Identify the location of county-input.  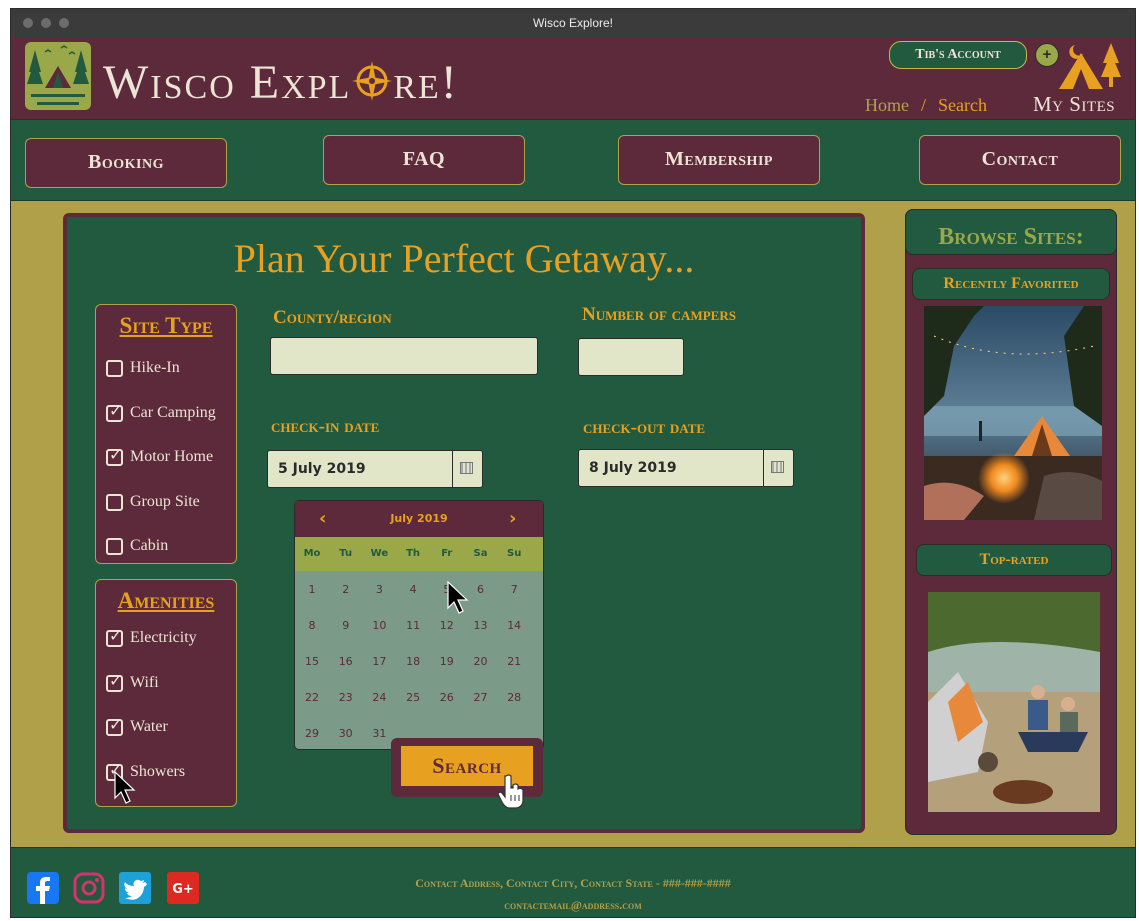
(404, 356).